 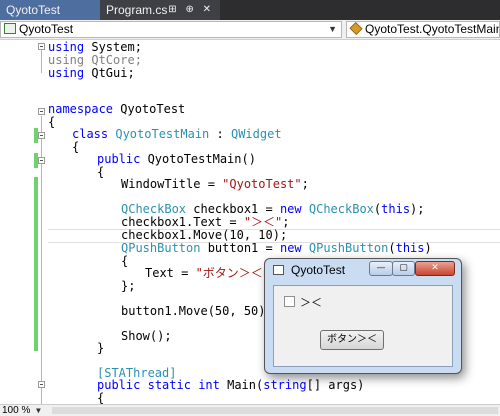 What do you see at coordinates (91, 73) in the screenshot?
I see `code-line-3: using QtGui;` at bounding box center [91, 73].